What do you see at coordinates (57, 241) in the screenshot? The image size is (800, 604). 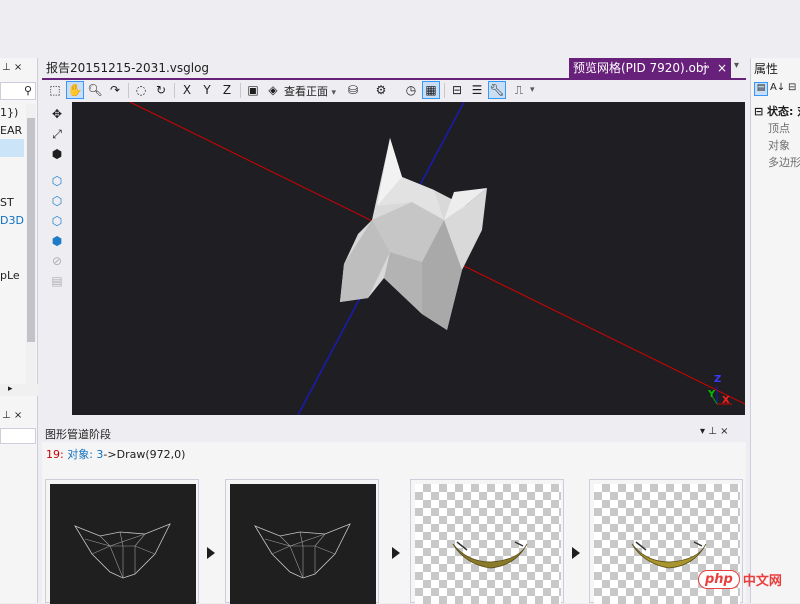 I see `cube-solid-icon: ⬢` at bounding box center [57, 241].